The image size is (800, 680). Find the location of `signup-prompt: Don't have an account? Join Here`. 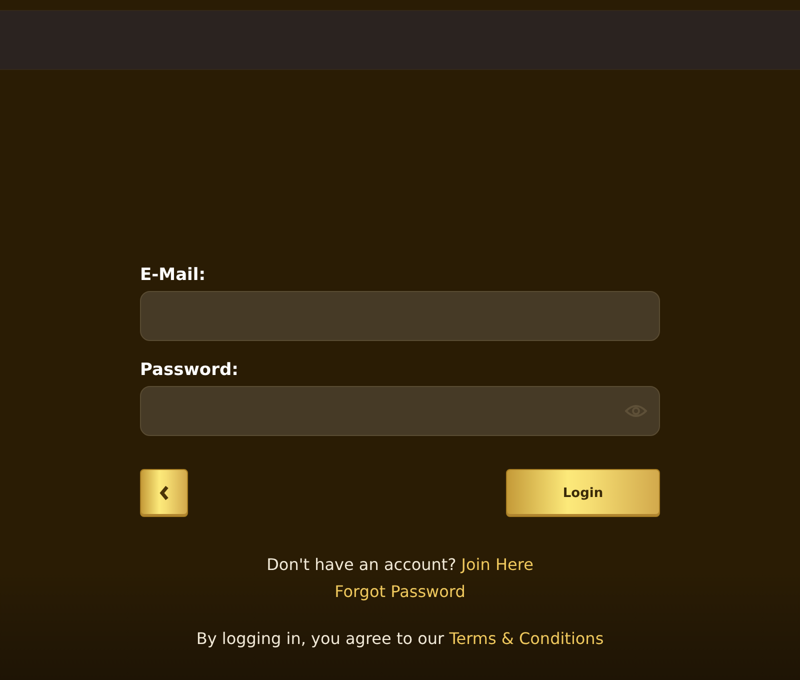

signup-prompt: Don't have an account? Join Here is located at coordinates (400, 565).